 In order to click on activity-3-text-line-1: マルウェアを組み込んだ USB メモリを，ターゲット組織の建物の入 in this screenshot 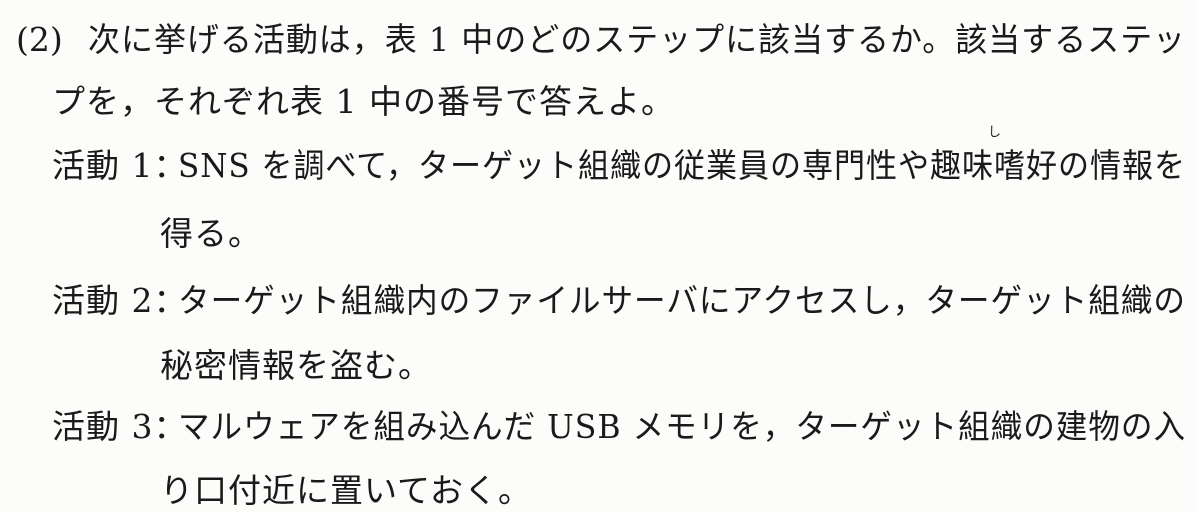, I will do `click(682, 426)`.